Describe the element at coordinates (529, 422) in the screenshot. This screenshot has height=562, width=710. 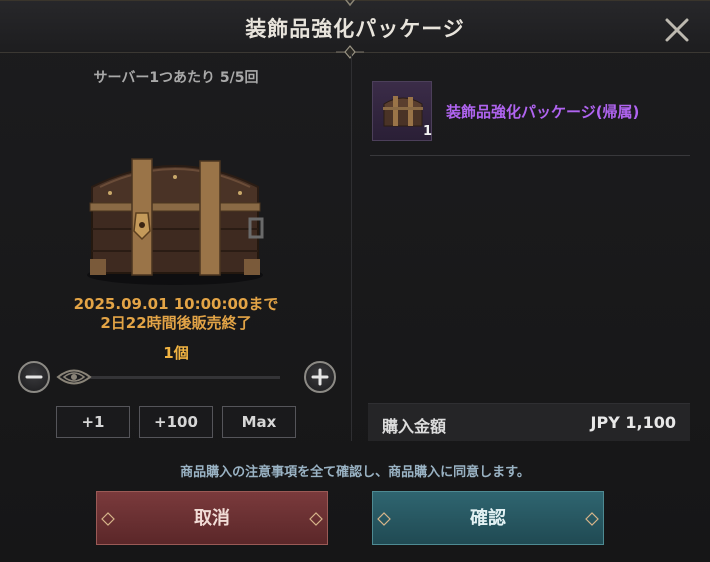
I see `price-bar: 購入金額 JPY 1,100` at that location.